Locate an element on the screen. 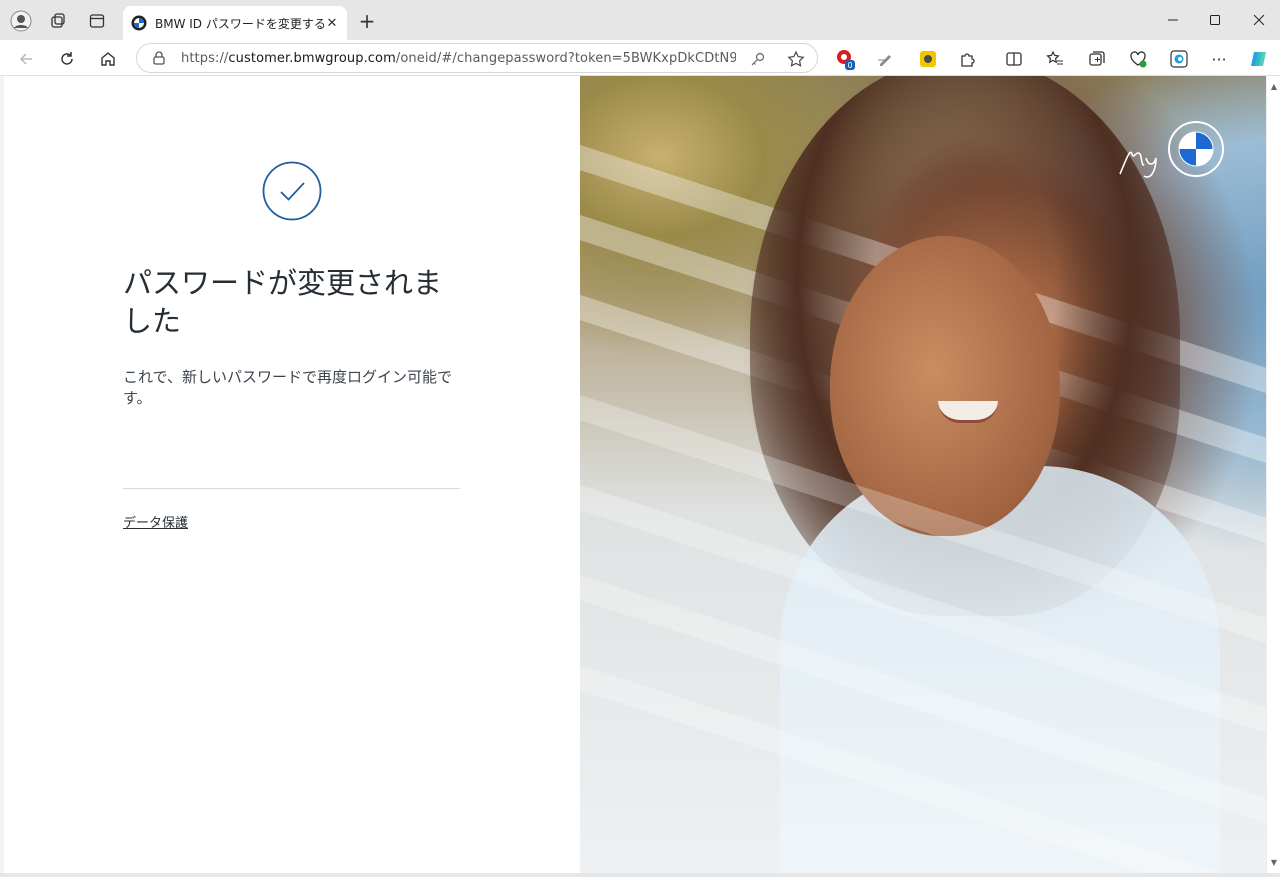  key-icon is located at coordinates (758, 59).